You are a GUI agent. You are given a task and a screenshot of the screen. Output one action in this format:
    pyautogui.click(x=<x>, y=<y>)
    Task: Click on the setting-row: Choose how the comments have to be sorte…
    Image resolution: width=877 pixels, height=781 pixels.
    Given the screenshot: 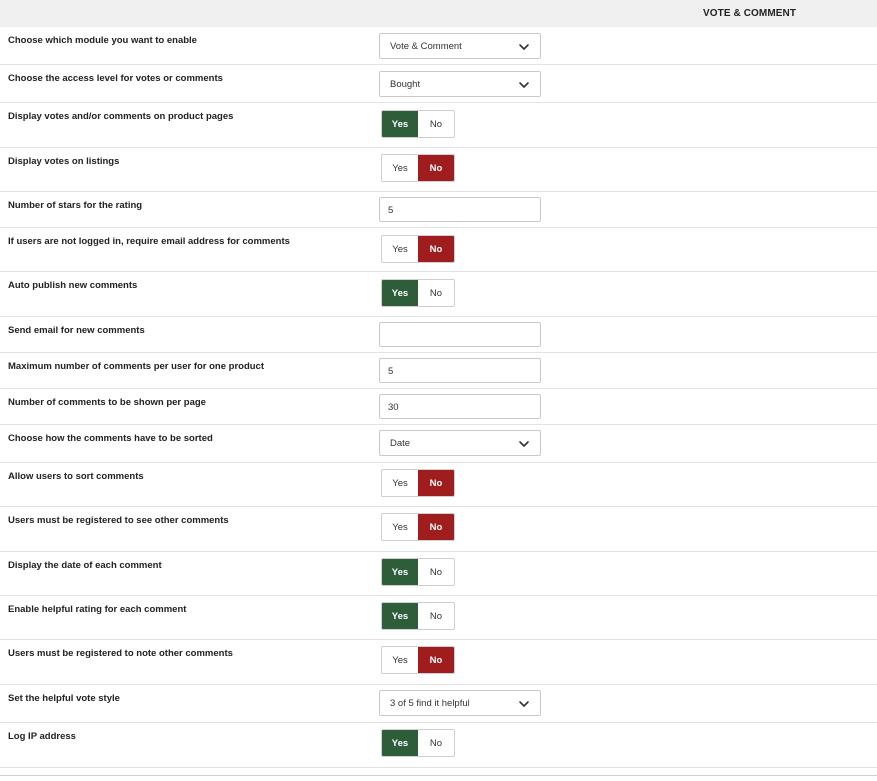 What is the action you would take?
    pyautogui.click(x=438, y=444)
    